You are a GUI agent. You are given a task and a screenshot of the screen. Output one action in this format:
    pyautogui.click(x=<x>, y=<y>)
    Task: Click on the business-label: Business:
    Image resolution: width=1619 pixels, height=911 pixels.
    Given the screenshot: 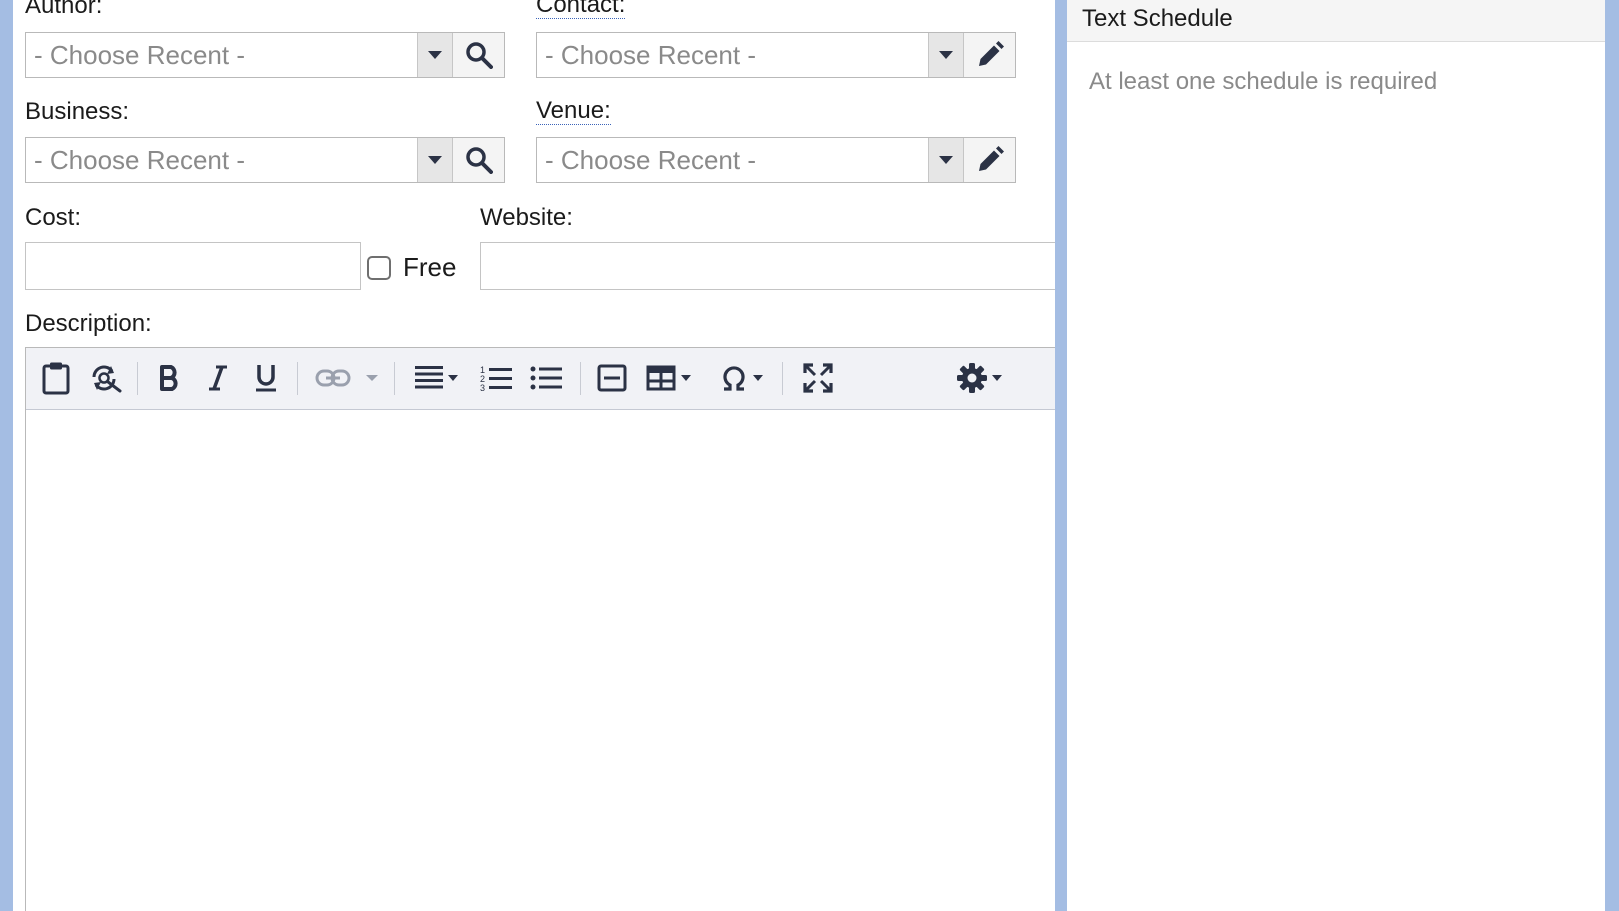 What is the action you would take?
    pyautogui.click(x=77, y=111)
    